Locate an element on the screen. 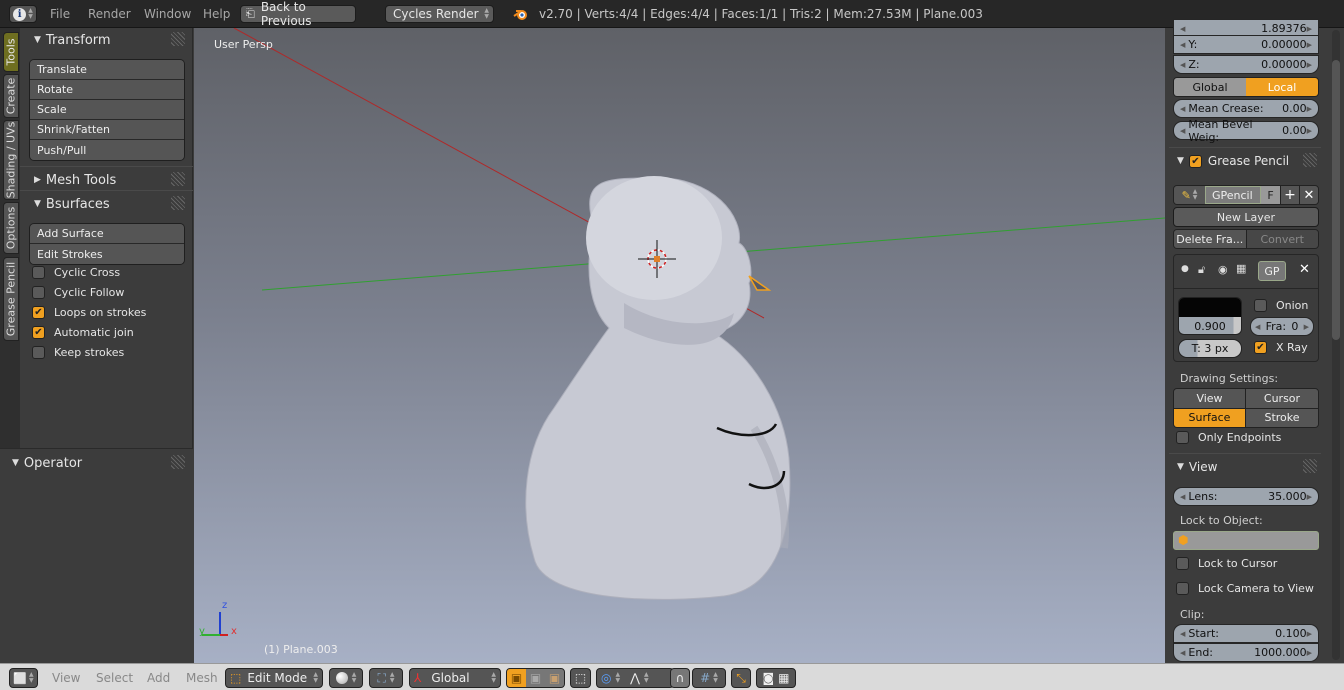 The height and width of the screenshot is (690, 1344). pivot-select: ⛶ ▲ ▼ is located at coordinates (386, 678).